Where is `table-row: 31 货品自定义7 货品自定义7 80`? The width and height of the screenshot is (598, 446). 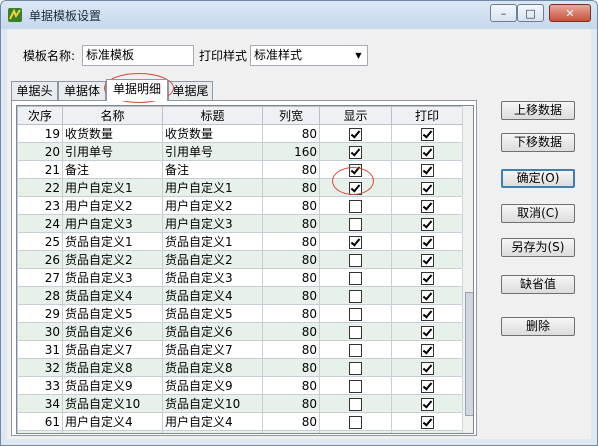 table-row: 31 货品自定义7 货品自定义7 80 is located at coordinates (240, 349).